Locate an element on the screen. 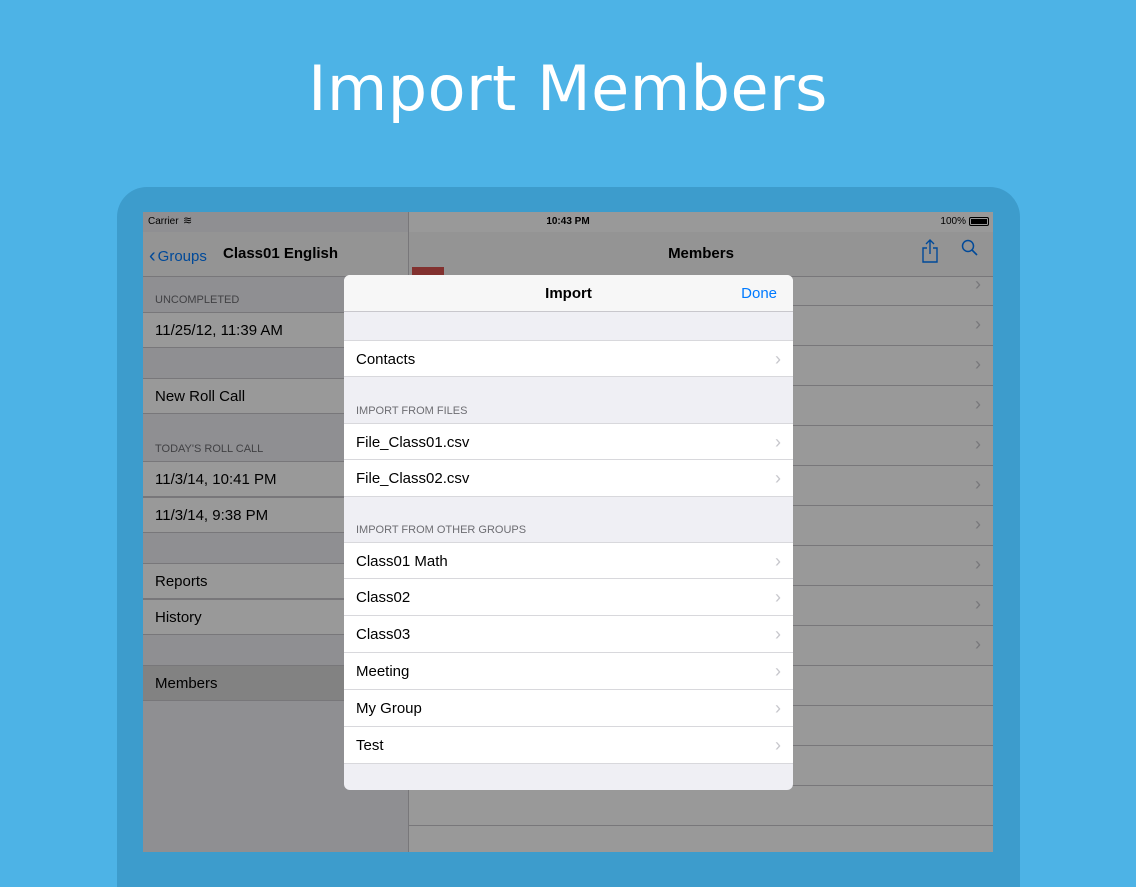 This screenshot has width=1136, height=887. contacts-row: Contacts › is located at coordinates (568, 358).